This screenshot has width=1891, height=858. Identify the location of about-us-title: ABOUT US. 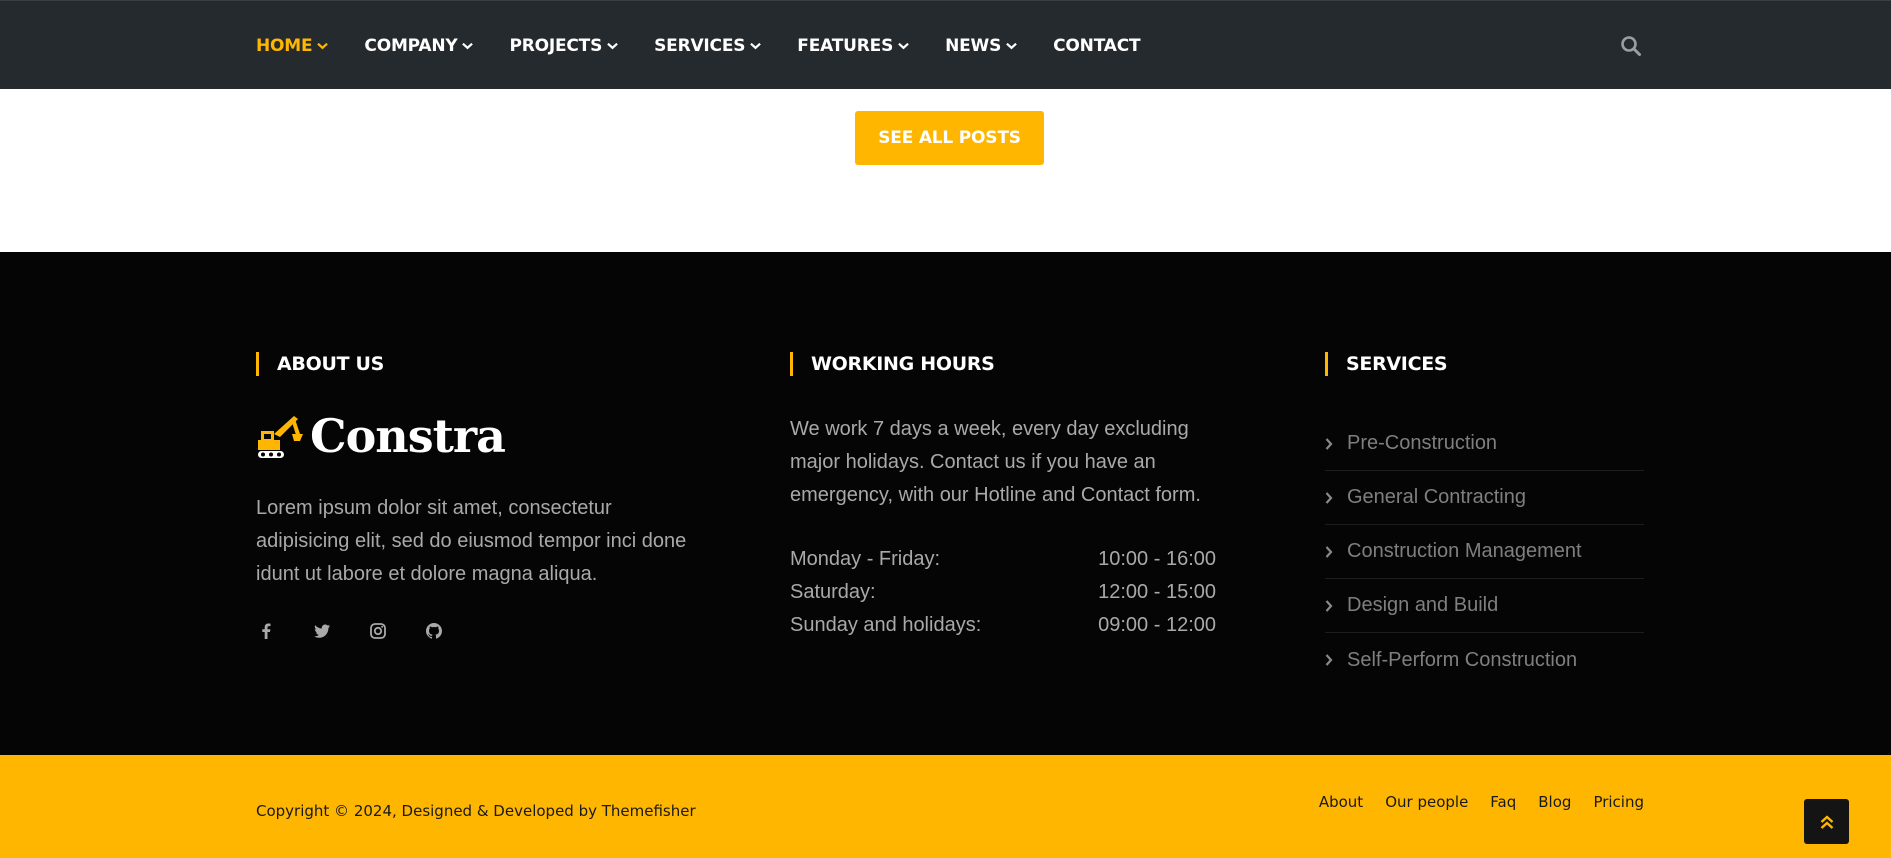
(320, 364).